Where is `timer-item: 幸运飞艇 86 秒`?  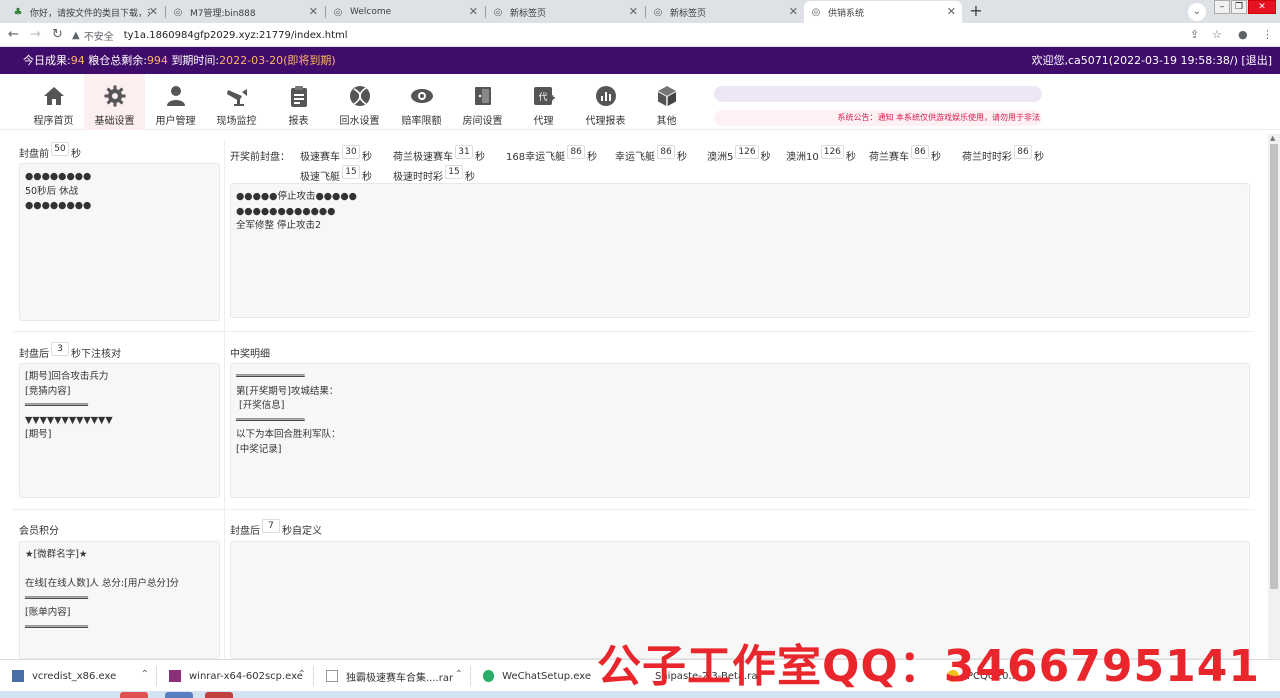
timer-item: 幸运飞艇 86 秒 is located at coordinates (651, 154).